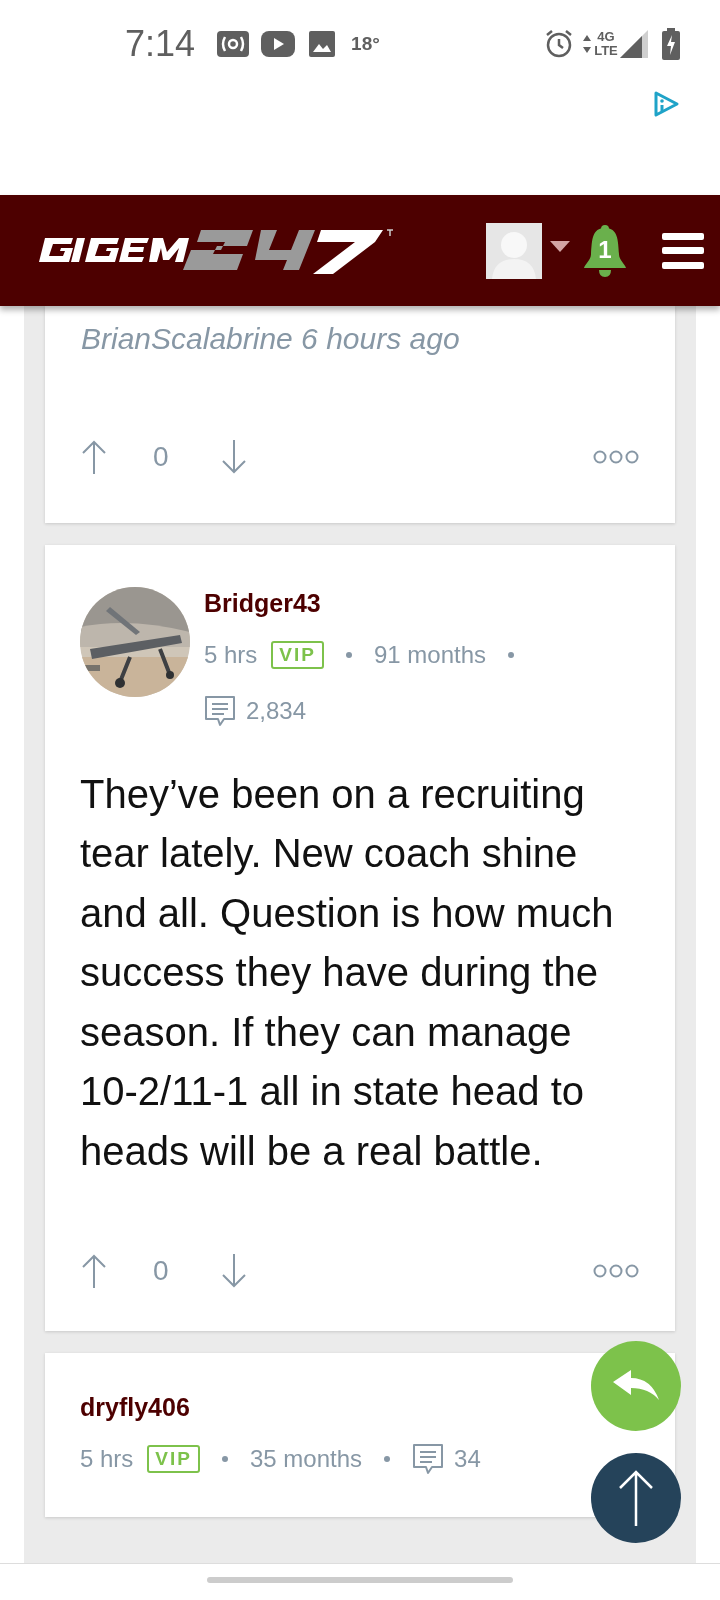 The image size is (720, 1600). I want to click on alarm-icon, so click(559, 44).